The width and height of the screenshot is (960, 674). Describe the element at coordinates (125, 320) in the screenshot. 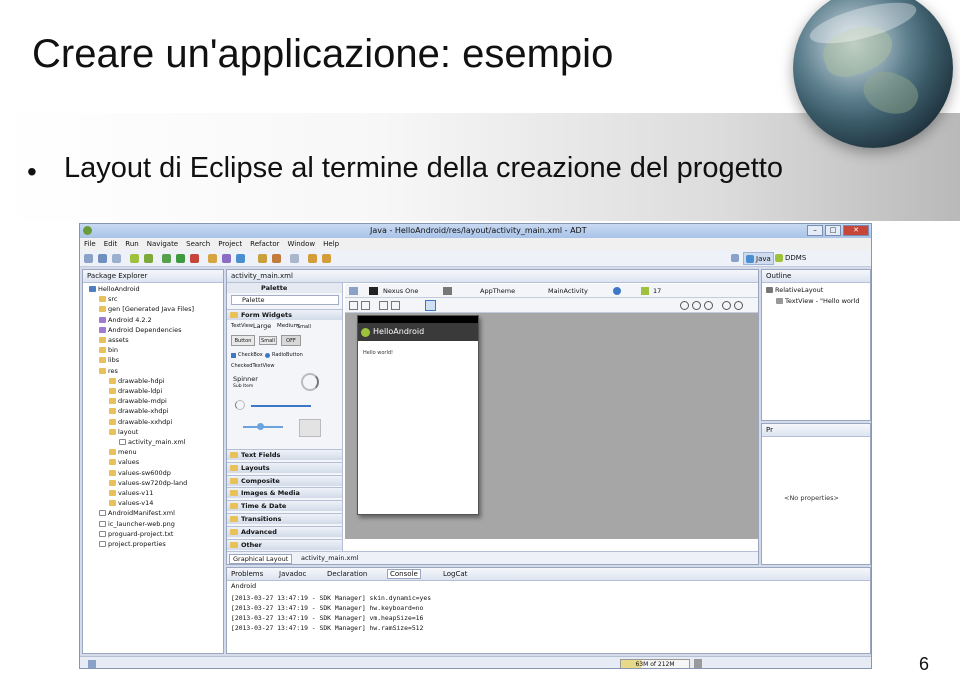

I see `package-explorer-item: Android 4.2.2` at that location.